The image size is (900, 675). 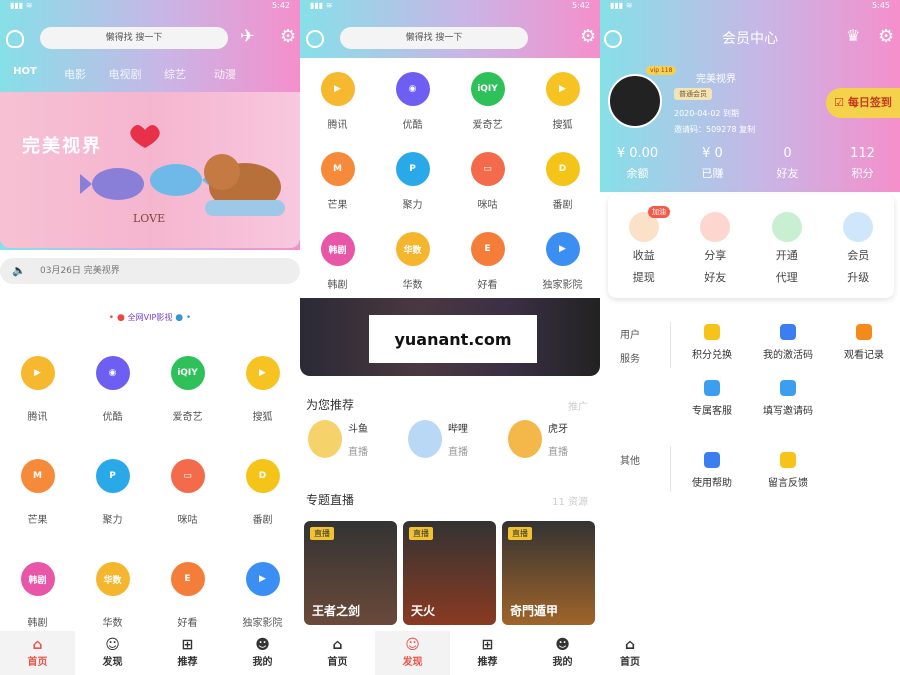 I want to click on app-icon: 华数, so click(x=112, y=579).